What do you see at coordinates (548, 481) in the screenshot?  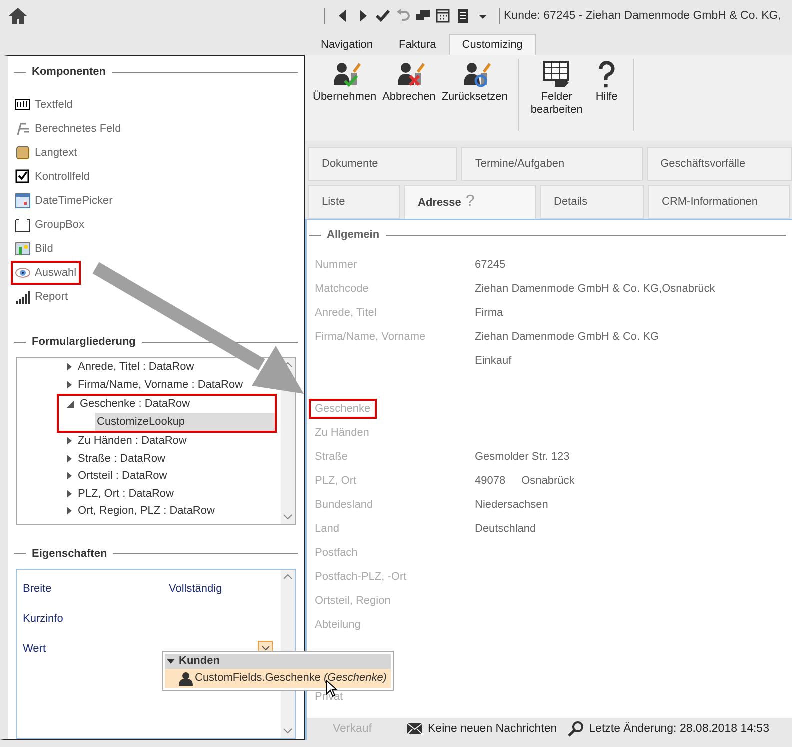 I see `field-value: Osnabrück` at bounding box center [548, 481].